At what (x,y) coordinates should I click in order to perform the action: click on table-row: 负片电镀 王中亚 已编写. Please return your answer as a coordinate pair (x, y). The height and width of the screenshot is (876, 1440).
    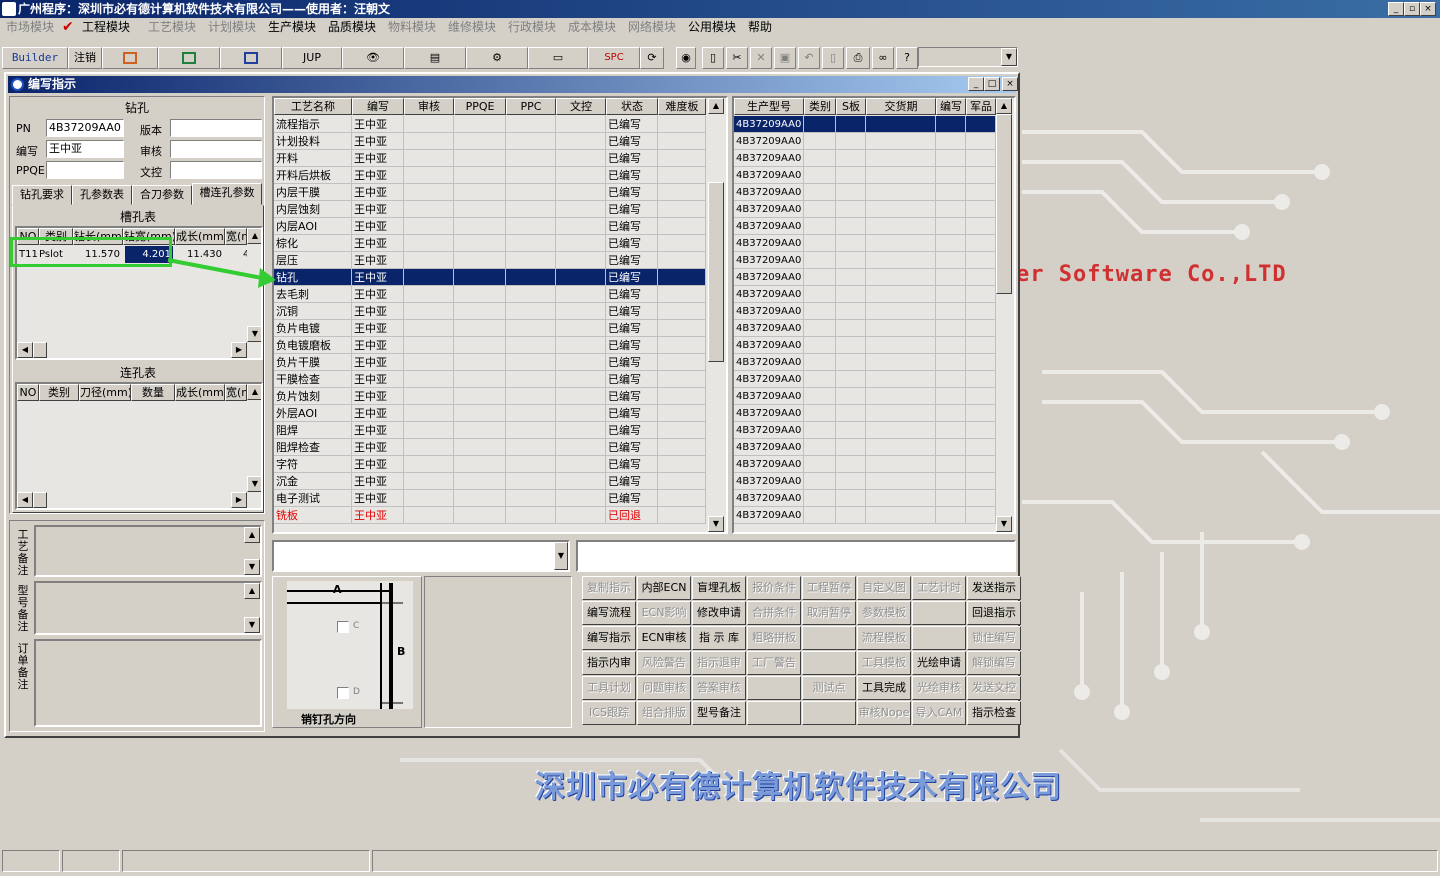
    Looking at the image, I should click on (490, 328).